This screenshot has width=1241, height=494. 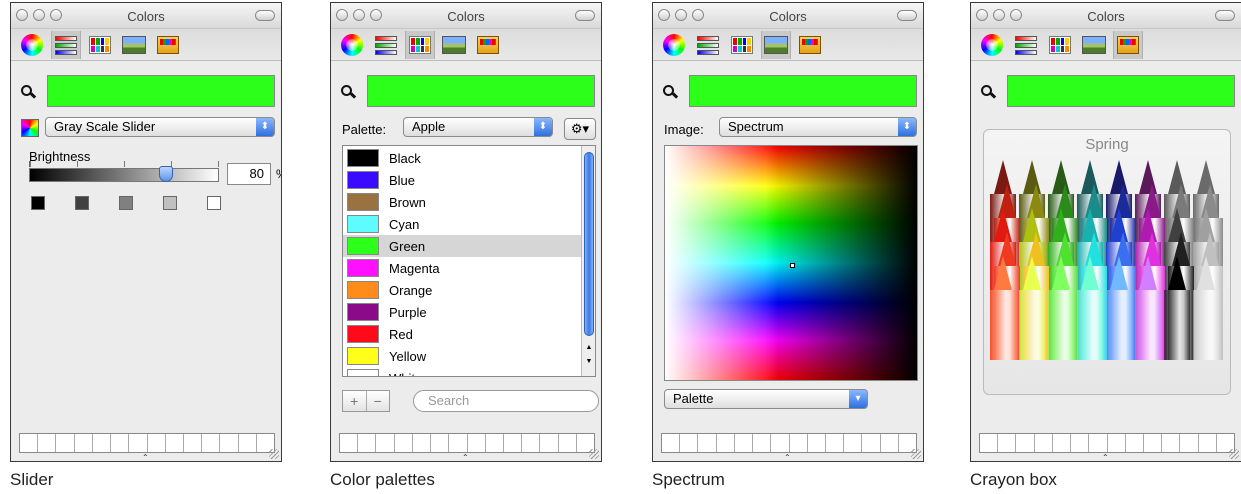 I want to click on palette-search-input: Search, so click(x=506, y=401).